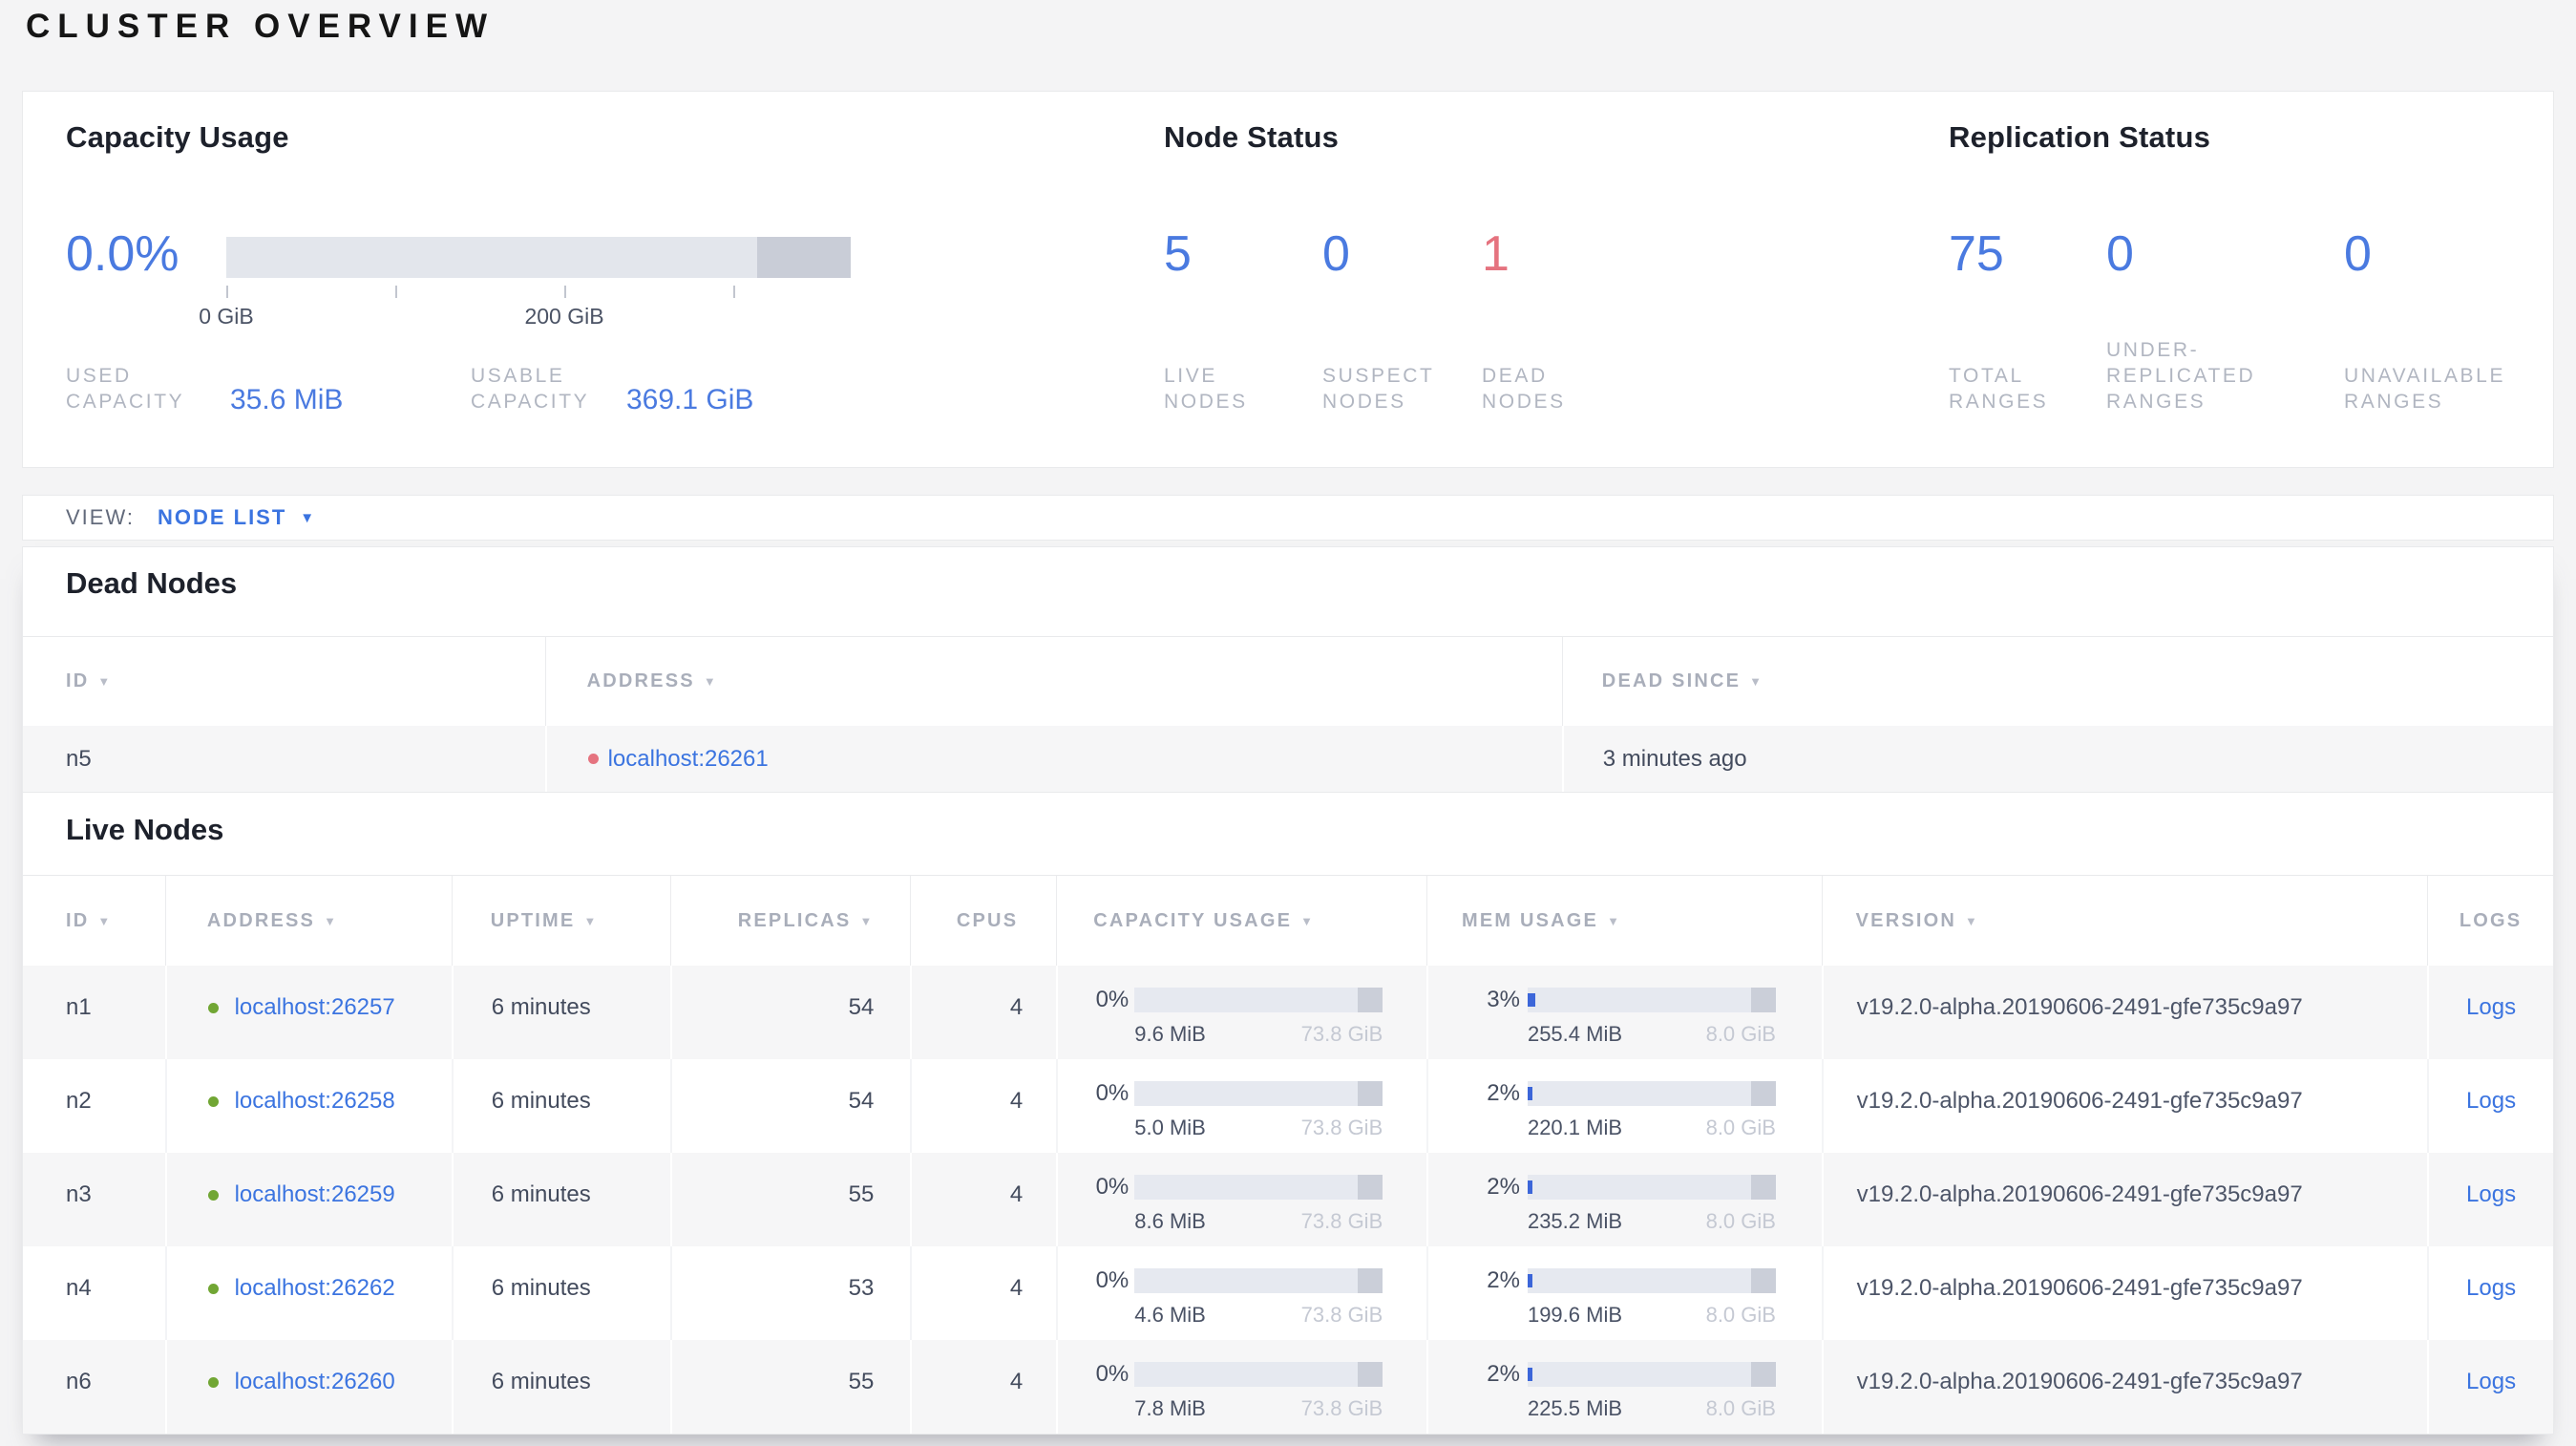 The height and width of the screenshot is (1446, 2576). Describe the element at coordinates (790, 921) in the screenshot. I see `live-column-header-replicas: REPLICAS ▼` at that location.